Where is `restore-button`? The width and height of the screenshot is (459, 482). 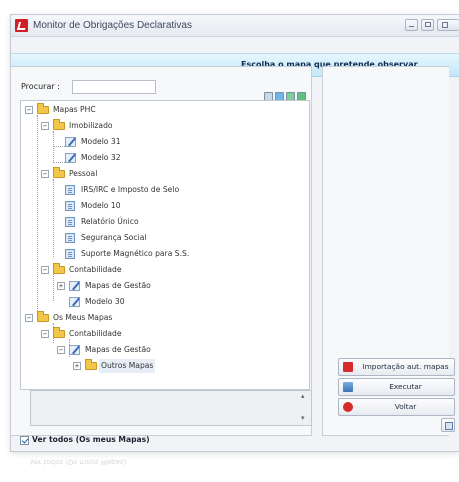
restore-button is located at coordinates (448, 25).